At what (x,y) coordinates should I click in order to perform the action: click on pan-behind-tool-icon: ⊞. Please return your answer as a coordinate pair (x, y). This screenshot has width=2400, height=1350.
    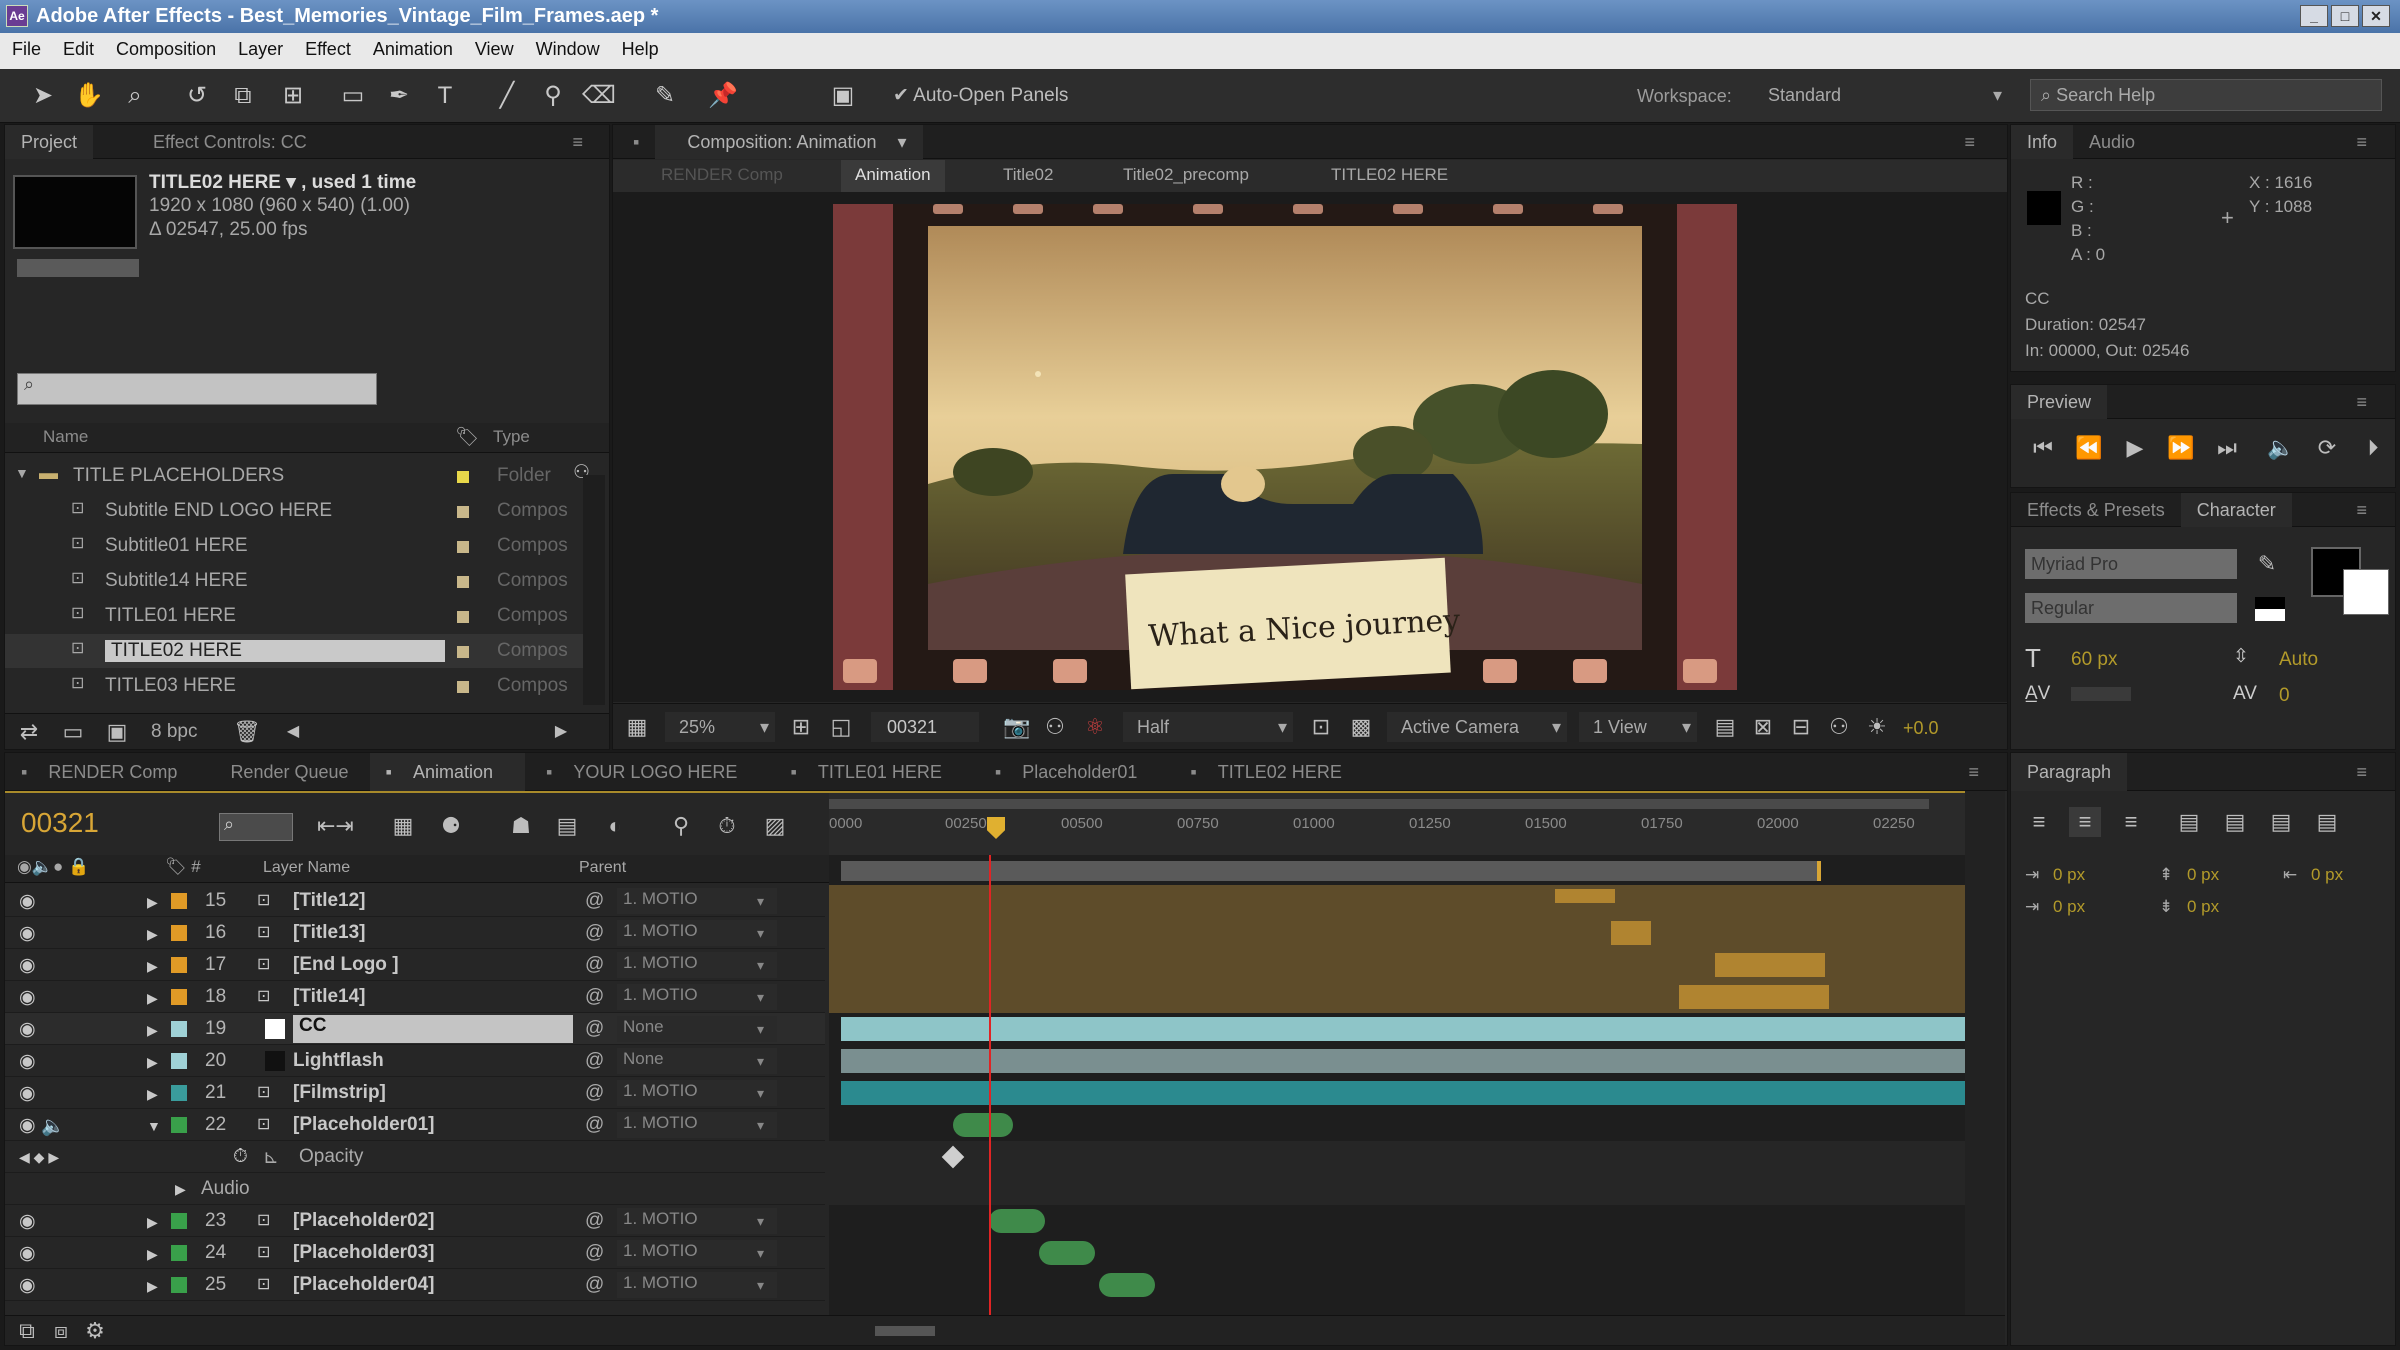
    Looking at the image, I should click on (293, 96).